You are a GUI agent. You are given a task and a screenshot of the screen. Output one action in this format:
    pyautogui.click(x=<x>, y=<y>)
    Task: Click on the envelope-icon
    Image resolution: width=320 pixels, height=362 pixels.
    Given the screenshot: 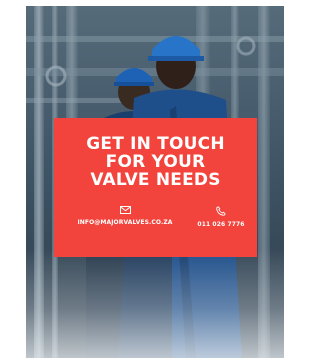 What is the action you would take?
    pyautogui.click(x=125, y=210)
    